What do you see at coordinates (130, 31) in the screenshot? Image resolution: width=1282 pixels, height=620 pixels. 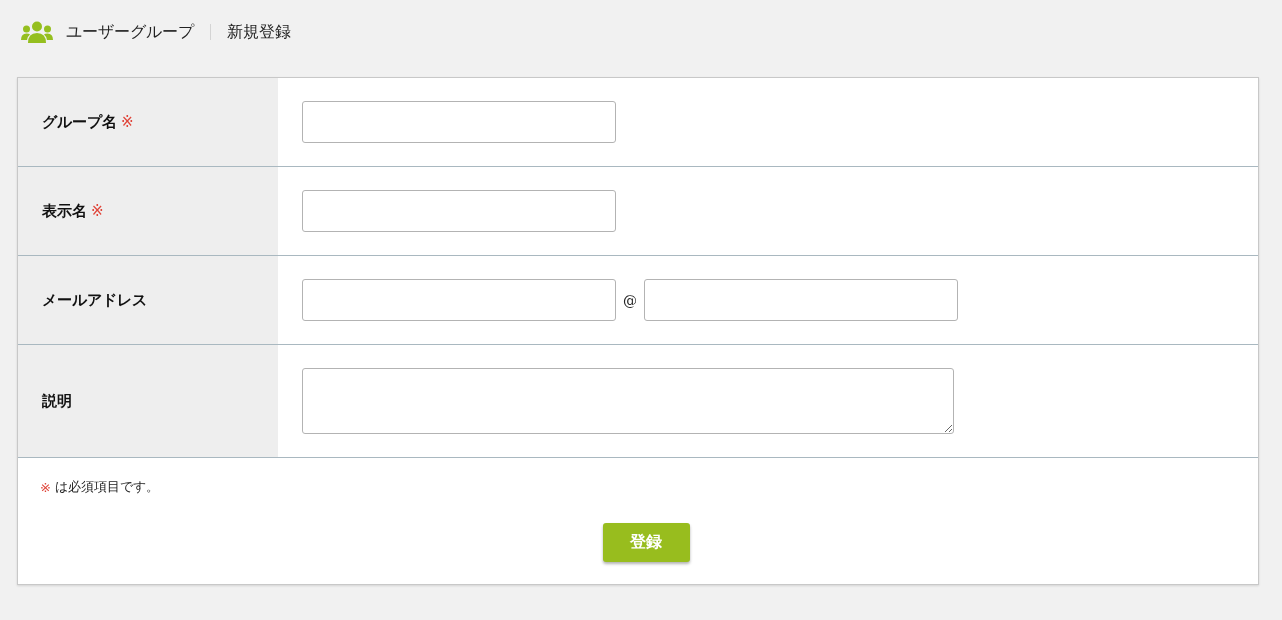 I see `section-title: ユーザーグループ` at bounding box center [130, 31].